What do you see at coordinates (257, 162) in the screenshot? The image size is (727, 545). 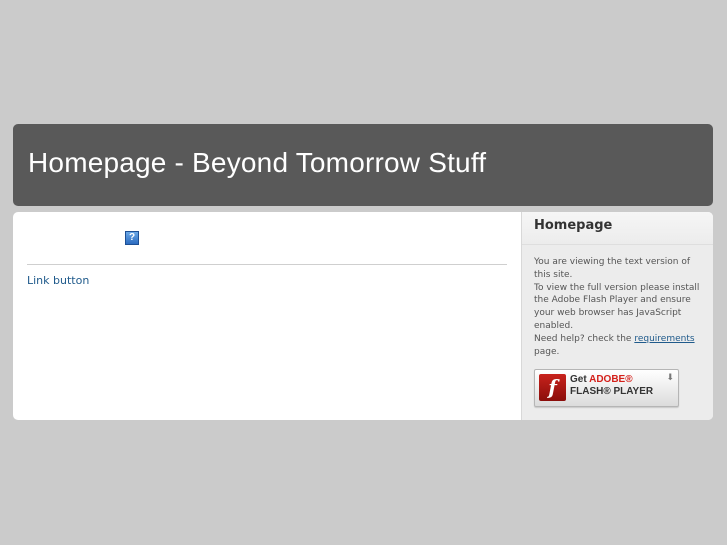 I see `page-title: Homepage - Beyond Tomorrow Stuff` at bounding box center [257, 162].